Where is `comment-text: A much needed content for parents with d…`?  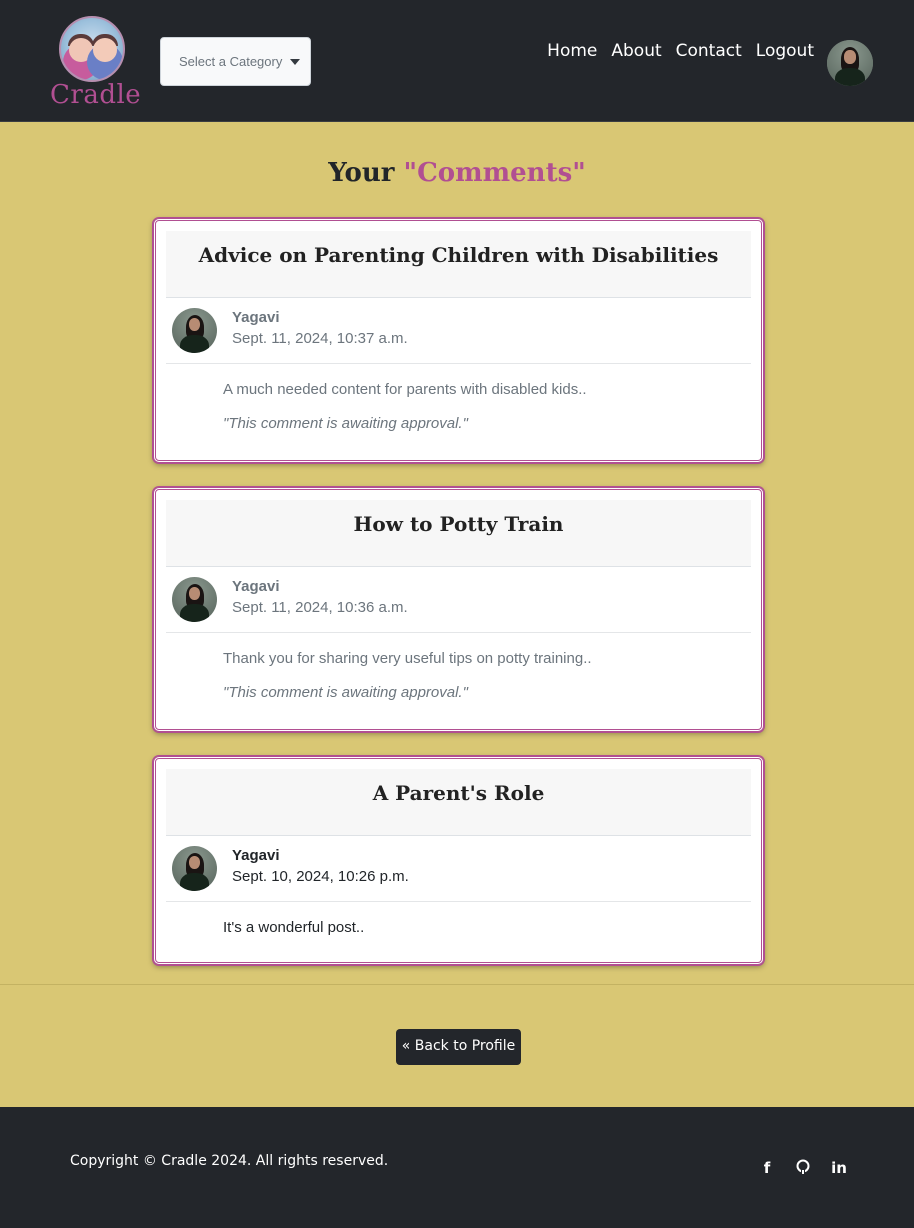
comment-text: A much needed content for parents with d… is located at coordinates (405, 389).